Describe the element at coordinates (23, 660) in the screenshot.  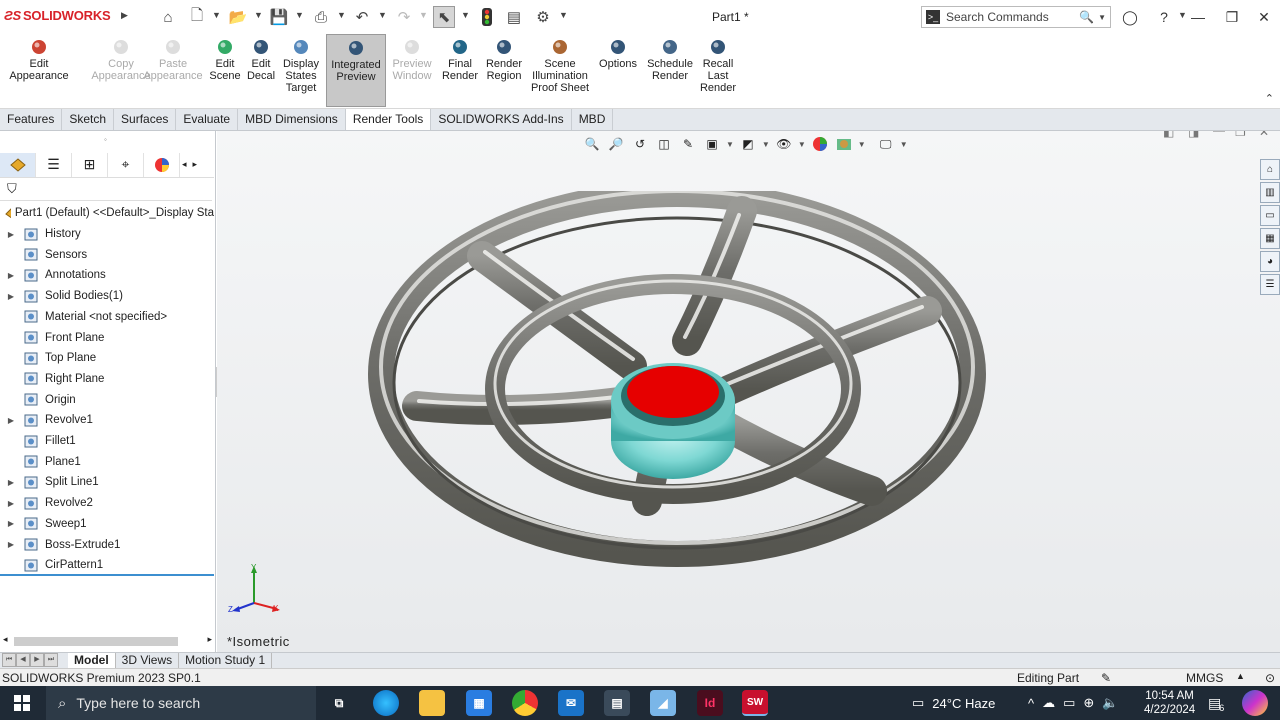
I see `prev-tab-icon: ◀` at that location.